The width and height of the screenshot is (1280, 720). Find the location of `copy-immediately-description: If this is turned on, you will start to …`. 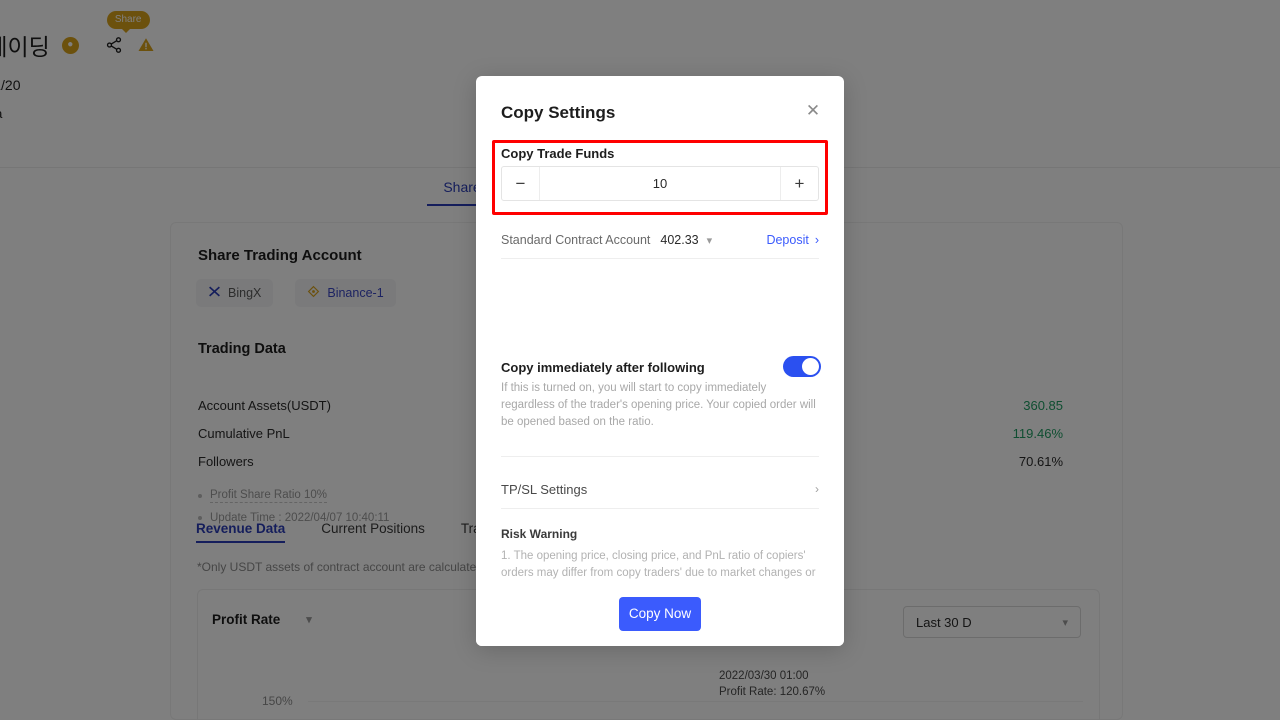

copy-immediately-description: If this is turned on, you will start to … is located at coordinates (658, 405).